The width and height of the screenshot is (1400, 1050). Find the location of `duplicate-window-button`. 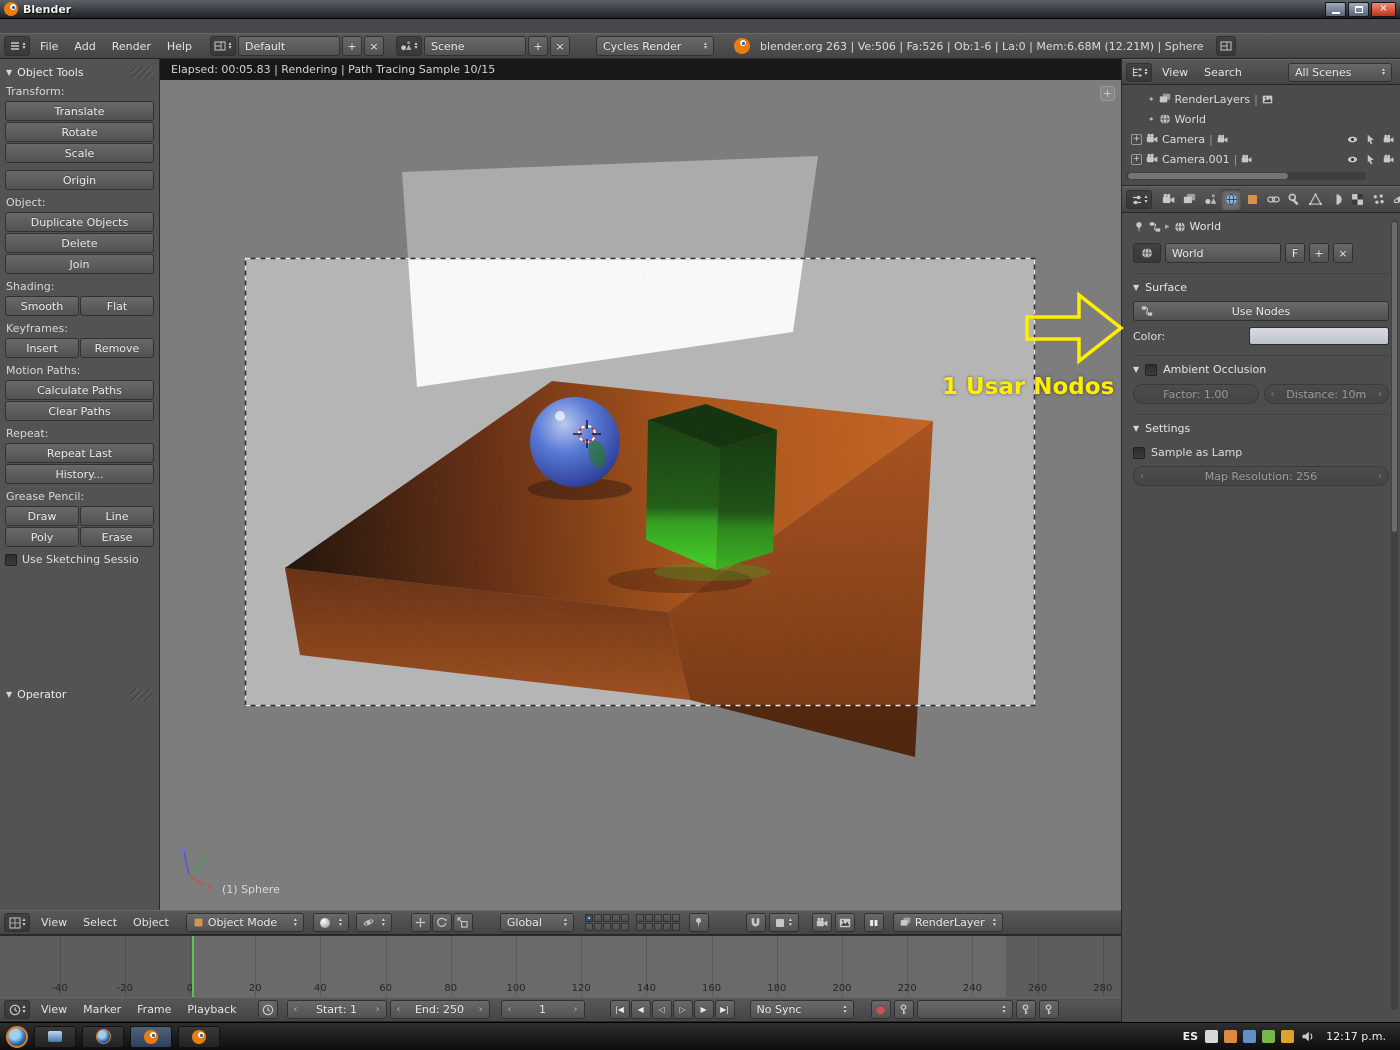

duplicate-window-button is located at coordinates (1225, 46).